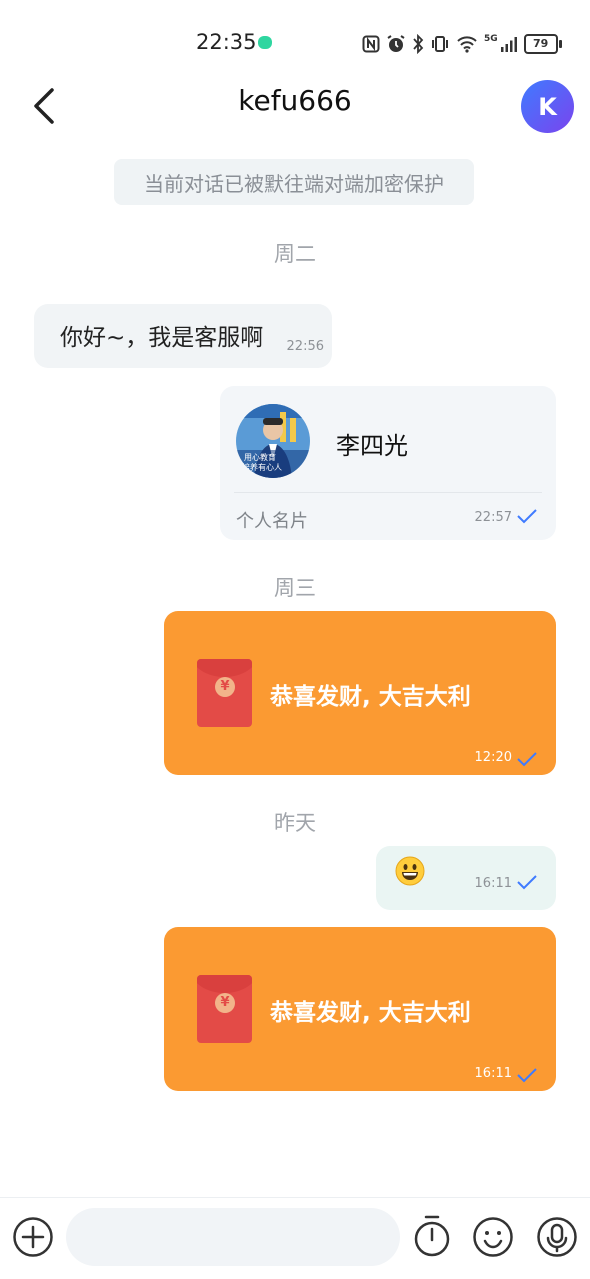 The width and height of the screenshot is (590, 1279). Describe the element at coordinates (388, 492) in the screenshot. I see `divider` at that location.